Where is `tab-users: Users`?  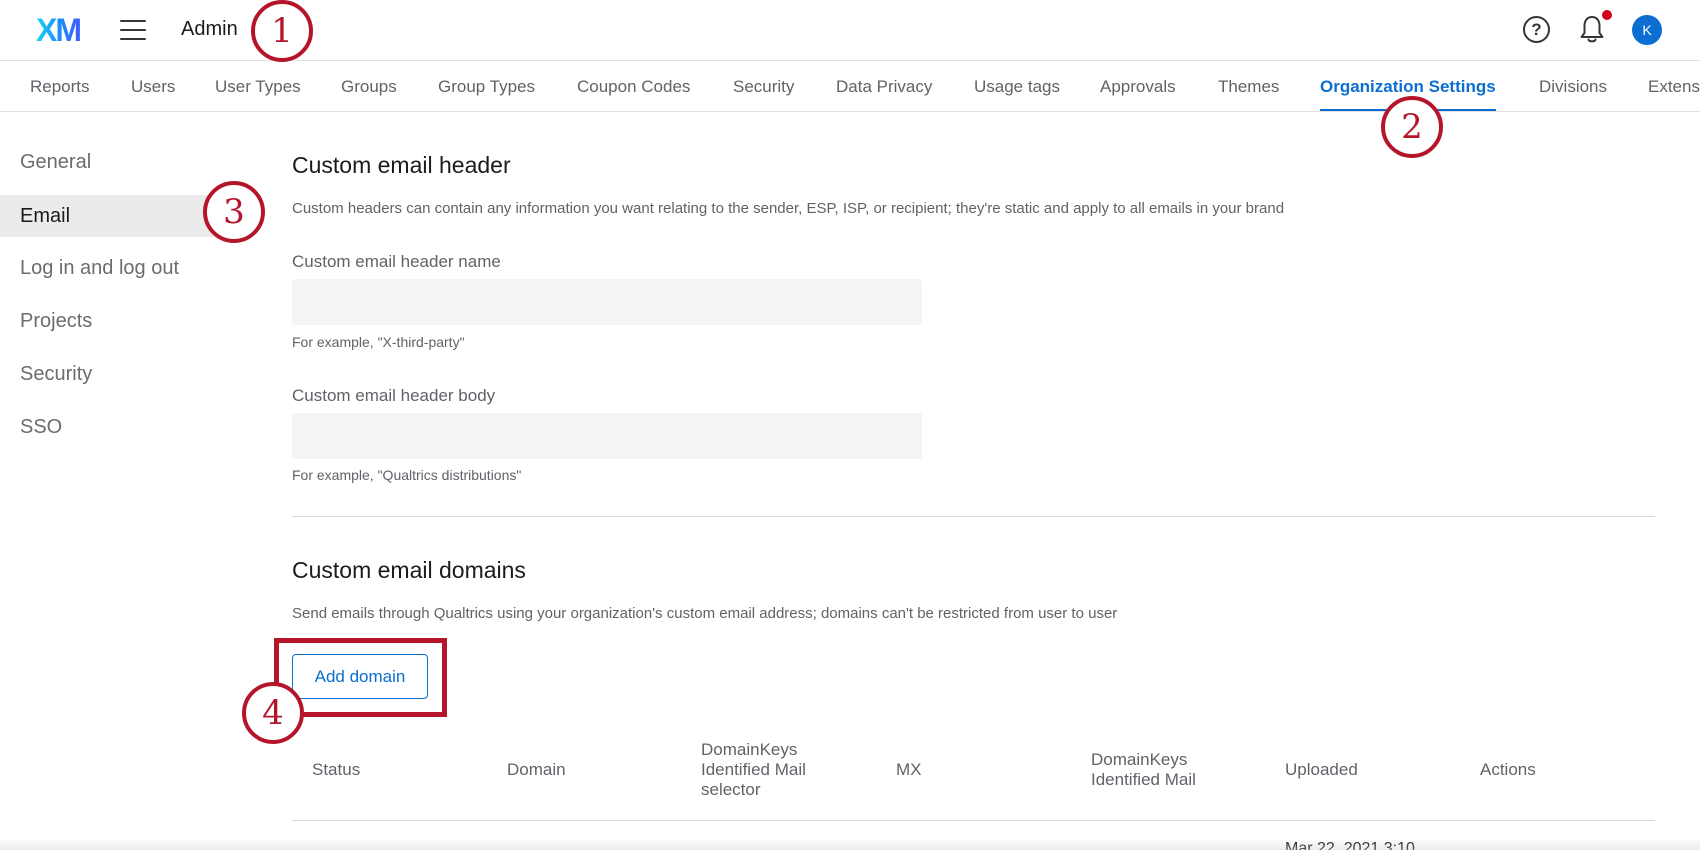
tab-users: Users is located at coordinates (153, 86).